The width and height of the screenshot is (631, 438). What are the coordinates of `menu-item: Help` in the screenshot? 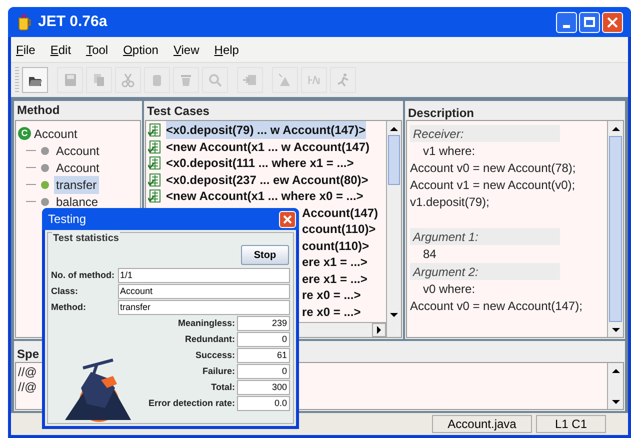 It's located at (226, 49).